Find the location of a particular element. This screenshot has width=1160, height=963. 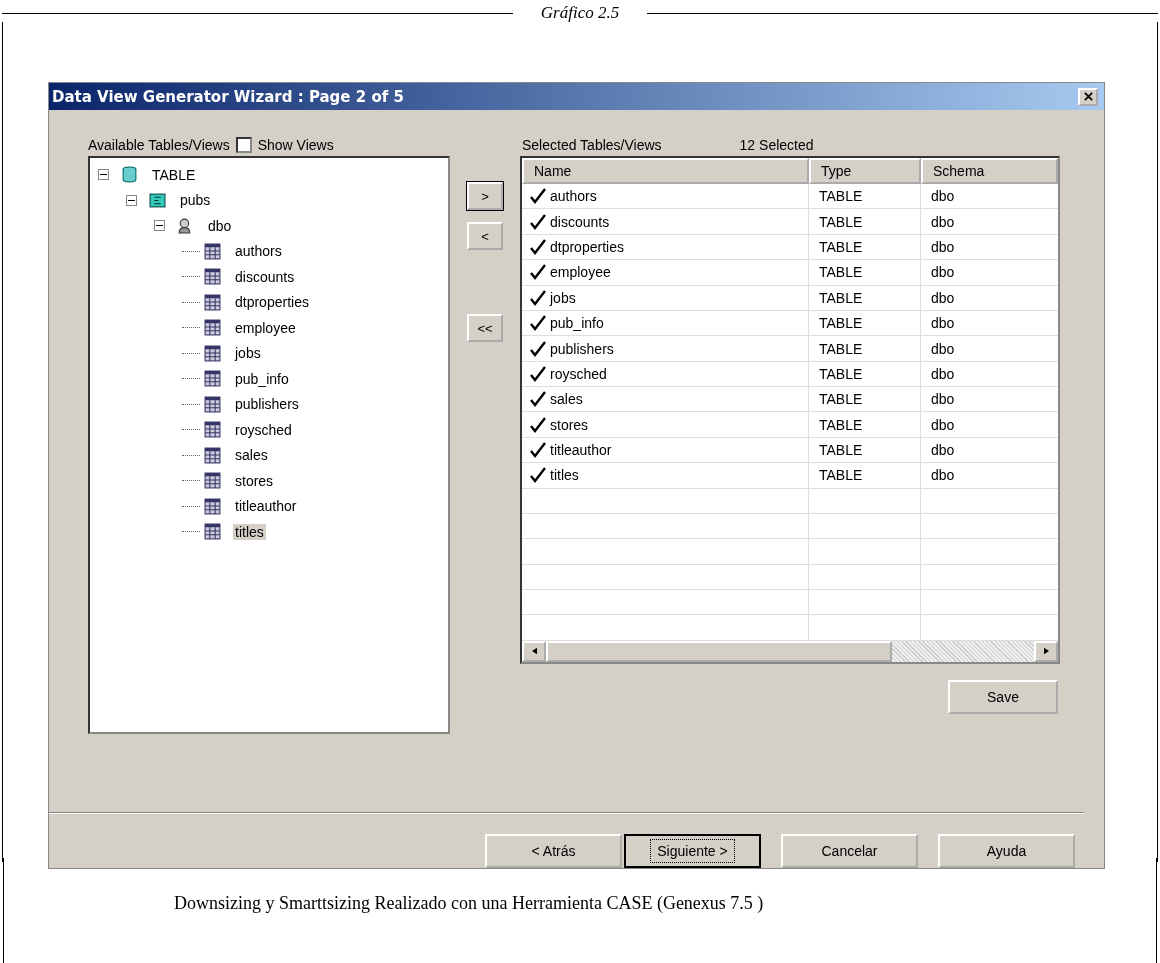

selected-count: 12 Selected is located at coordinates (776, 145).